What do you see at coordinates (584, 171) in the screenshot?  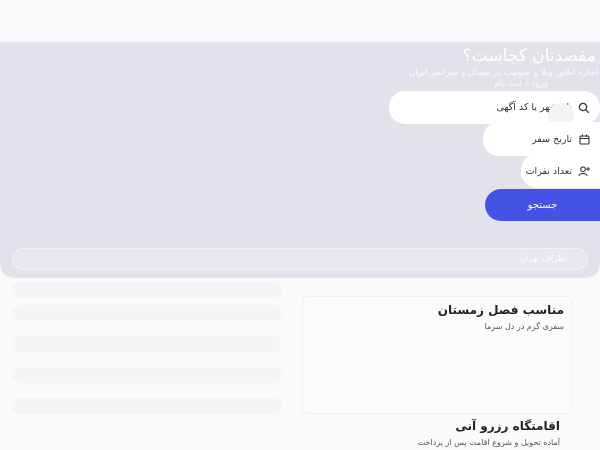 I see `add-user-icon` at bounding box center [584, 171].